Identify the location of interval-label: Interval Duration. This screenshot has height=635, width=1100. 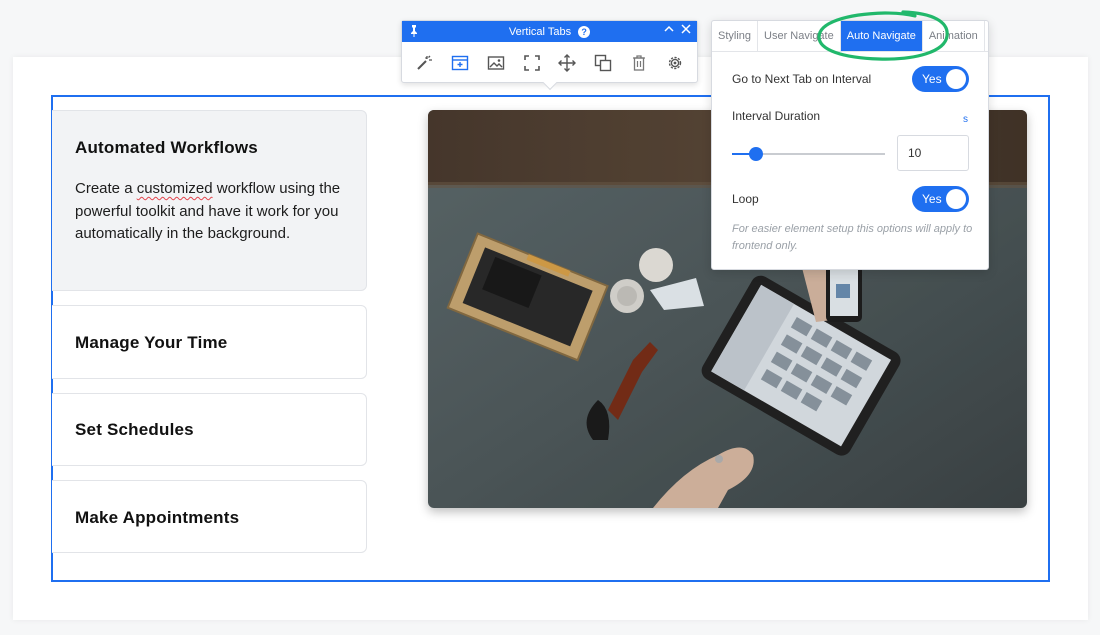
(776, 116).